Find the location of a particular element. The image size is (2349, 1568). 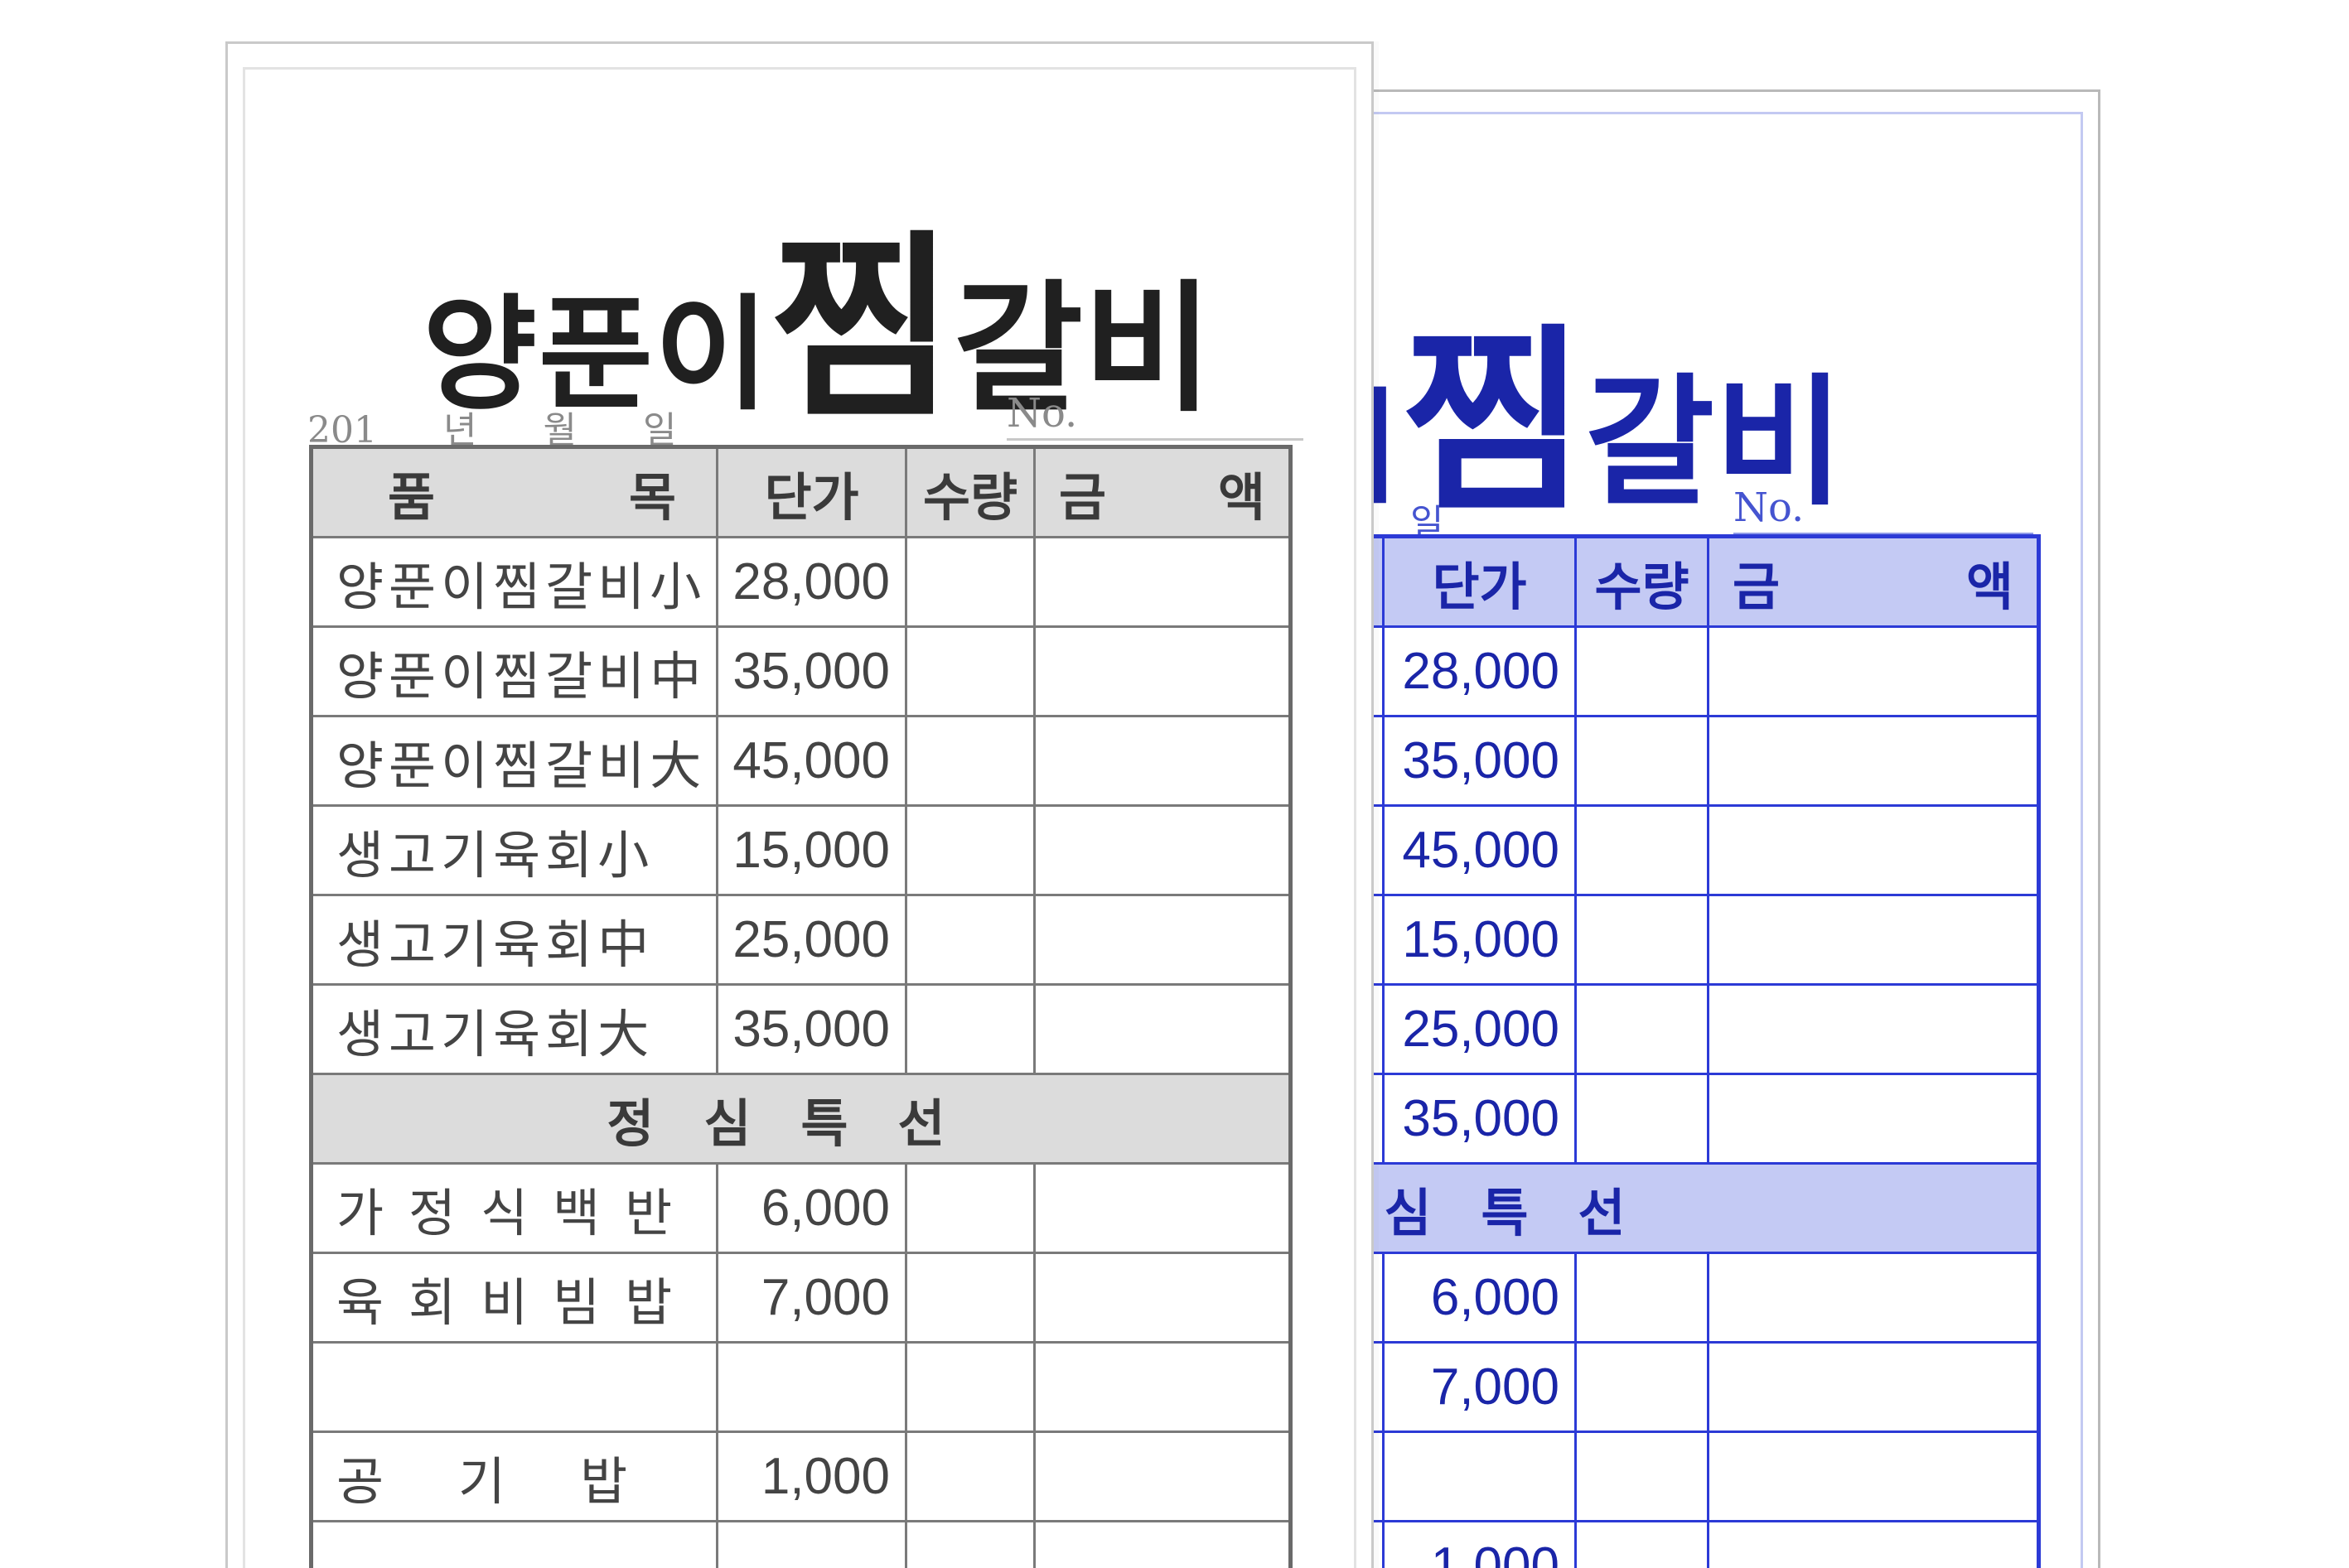

item-name: 생고기육회中 is located at coordinates (515, 940).